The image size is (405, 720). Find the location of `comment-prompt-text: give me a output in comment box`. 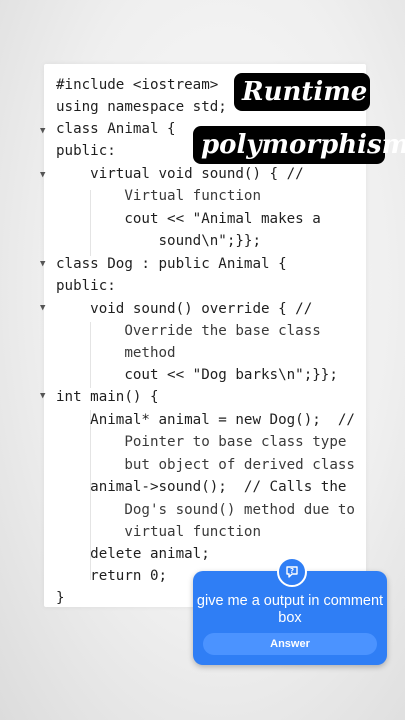

comment-prompt-text: give me a output in comment box is located at coordinates (290, 609).